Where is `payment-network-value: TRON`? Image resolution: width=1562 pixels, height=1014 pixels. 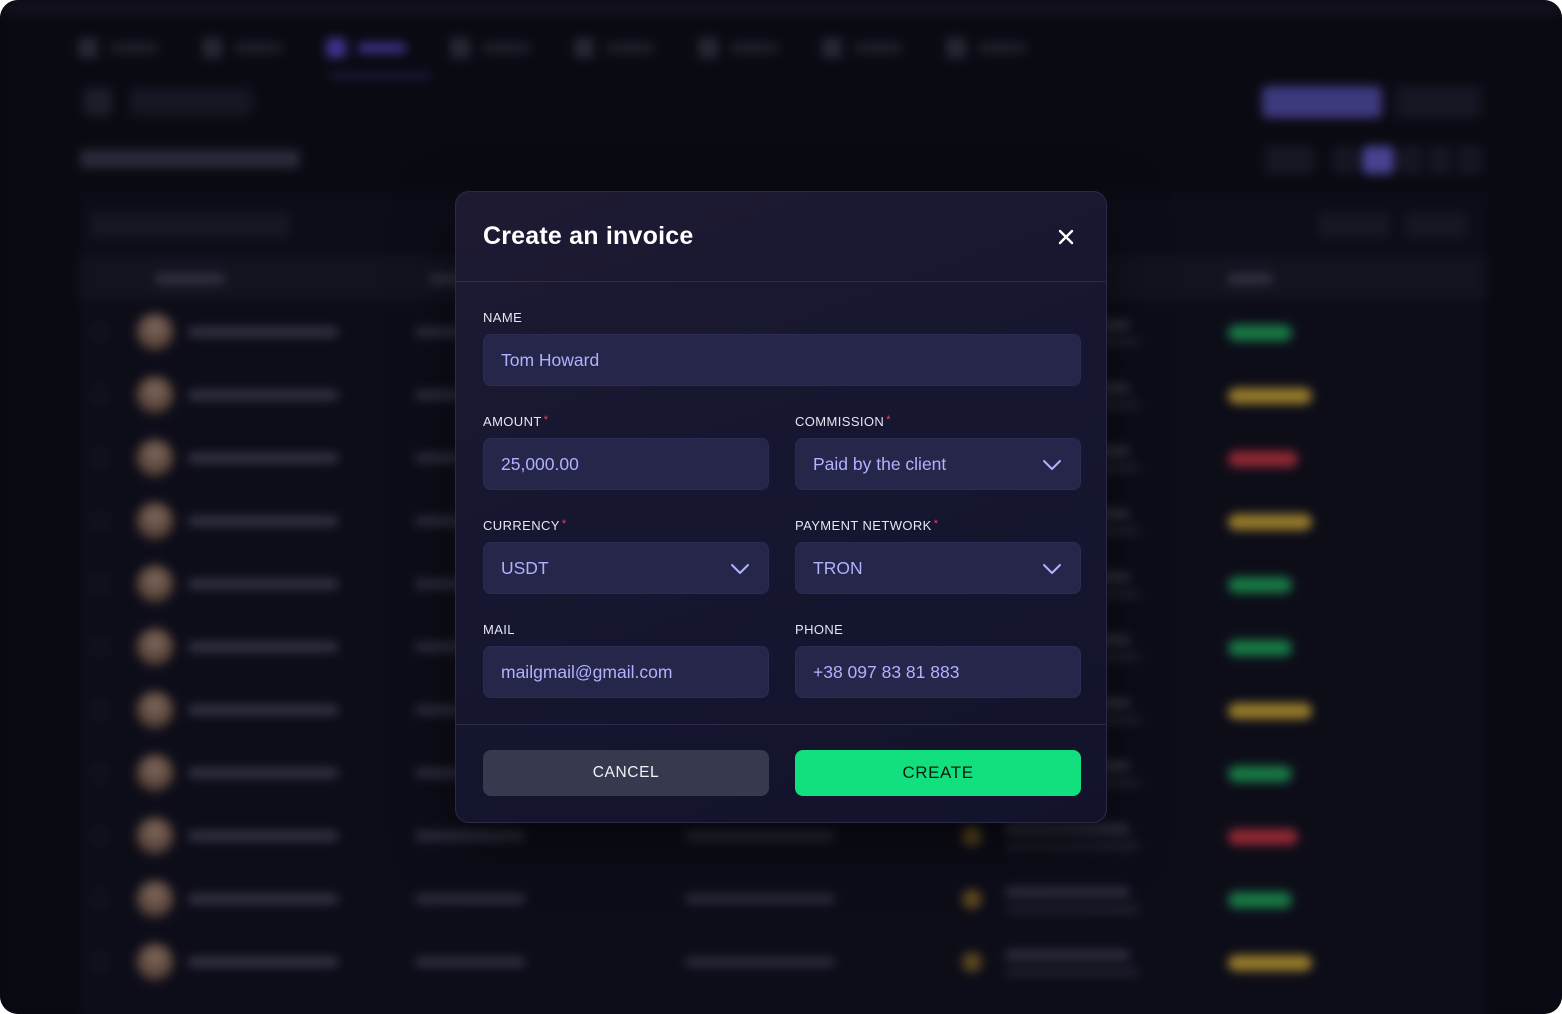 payment-network-value: TRON is located at coordinates (838, 567).